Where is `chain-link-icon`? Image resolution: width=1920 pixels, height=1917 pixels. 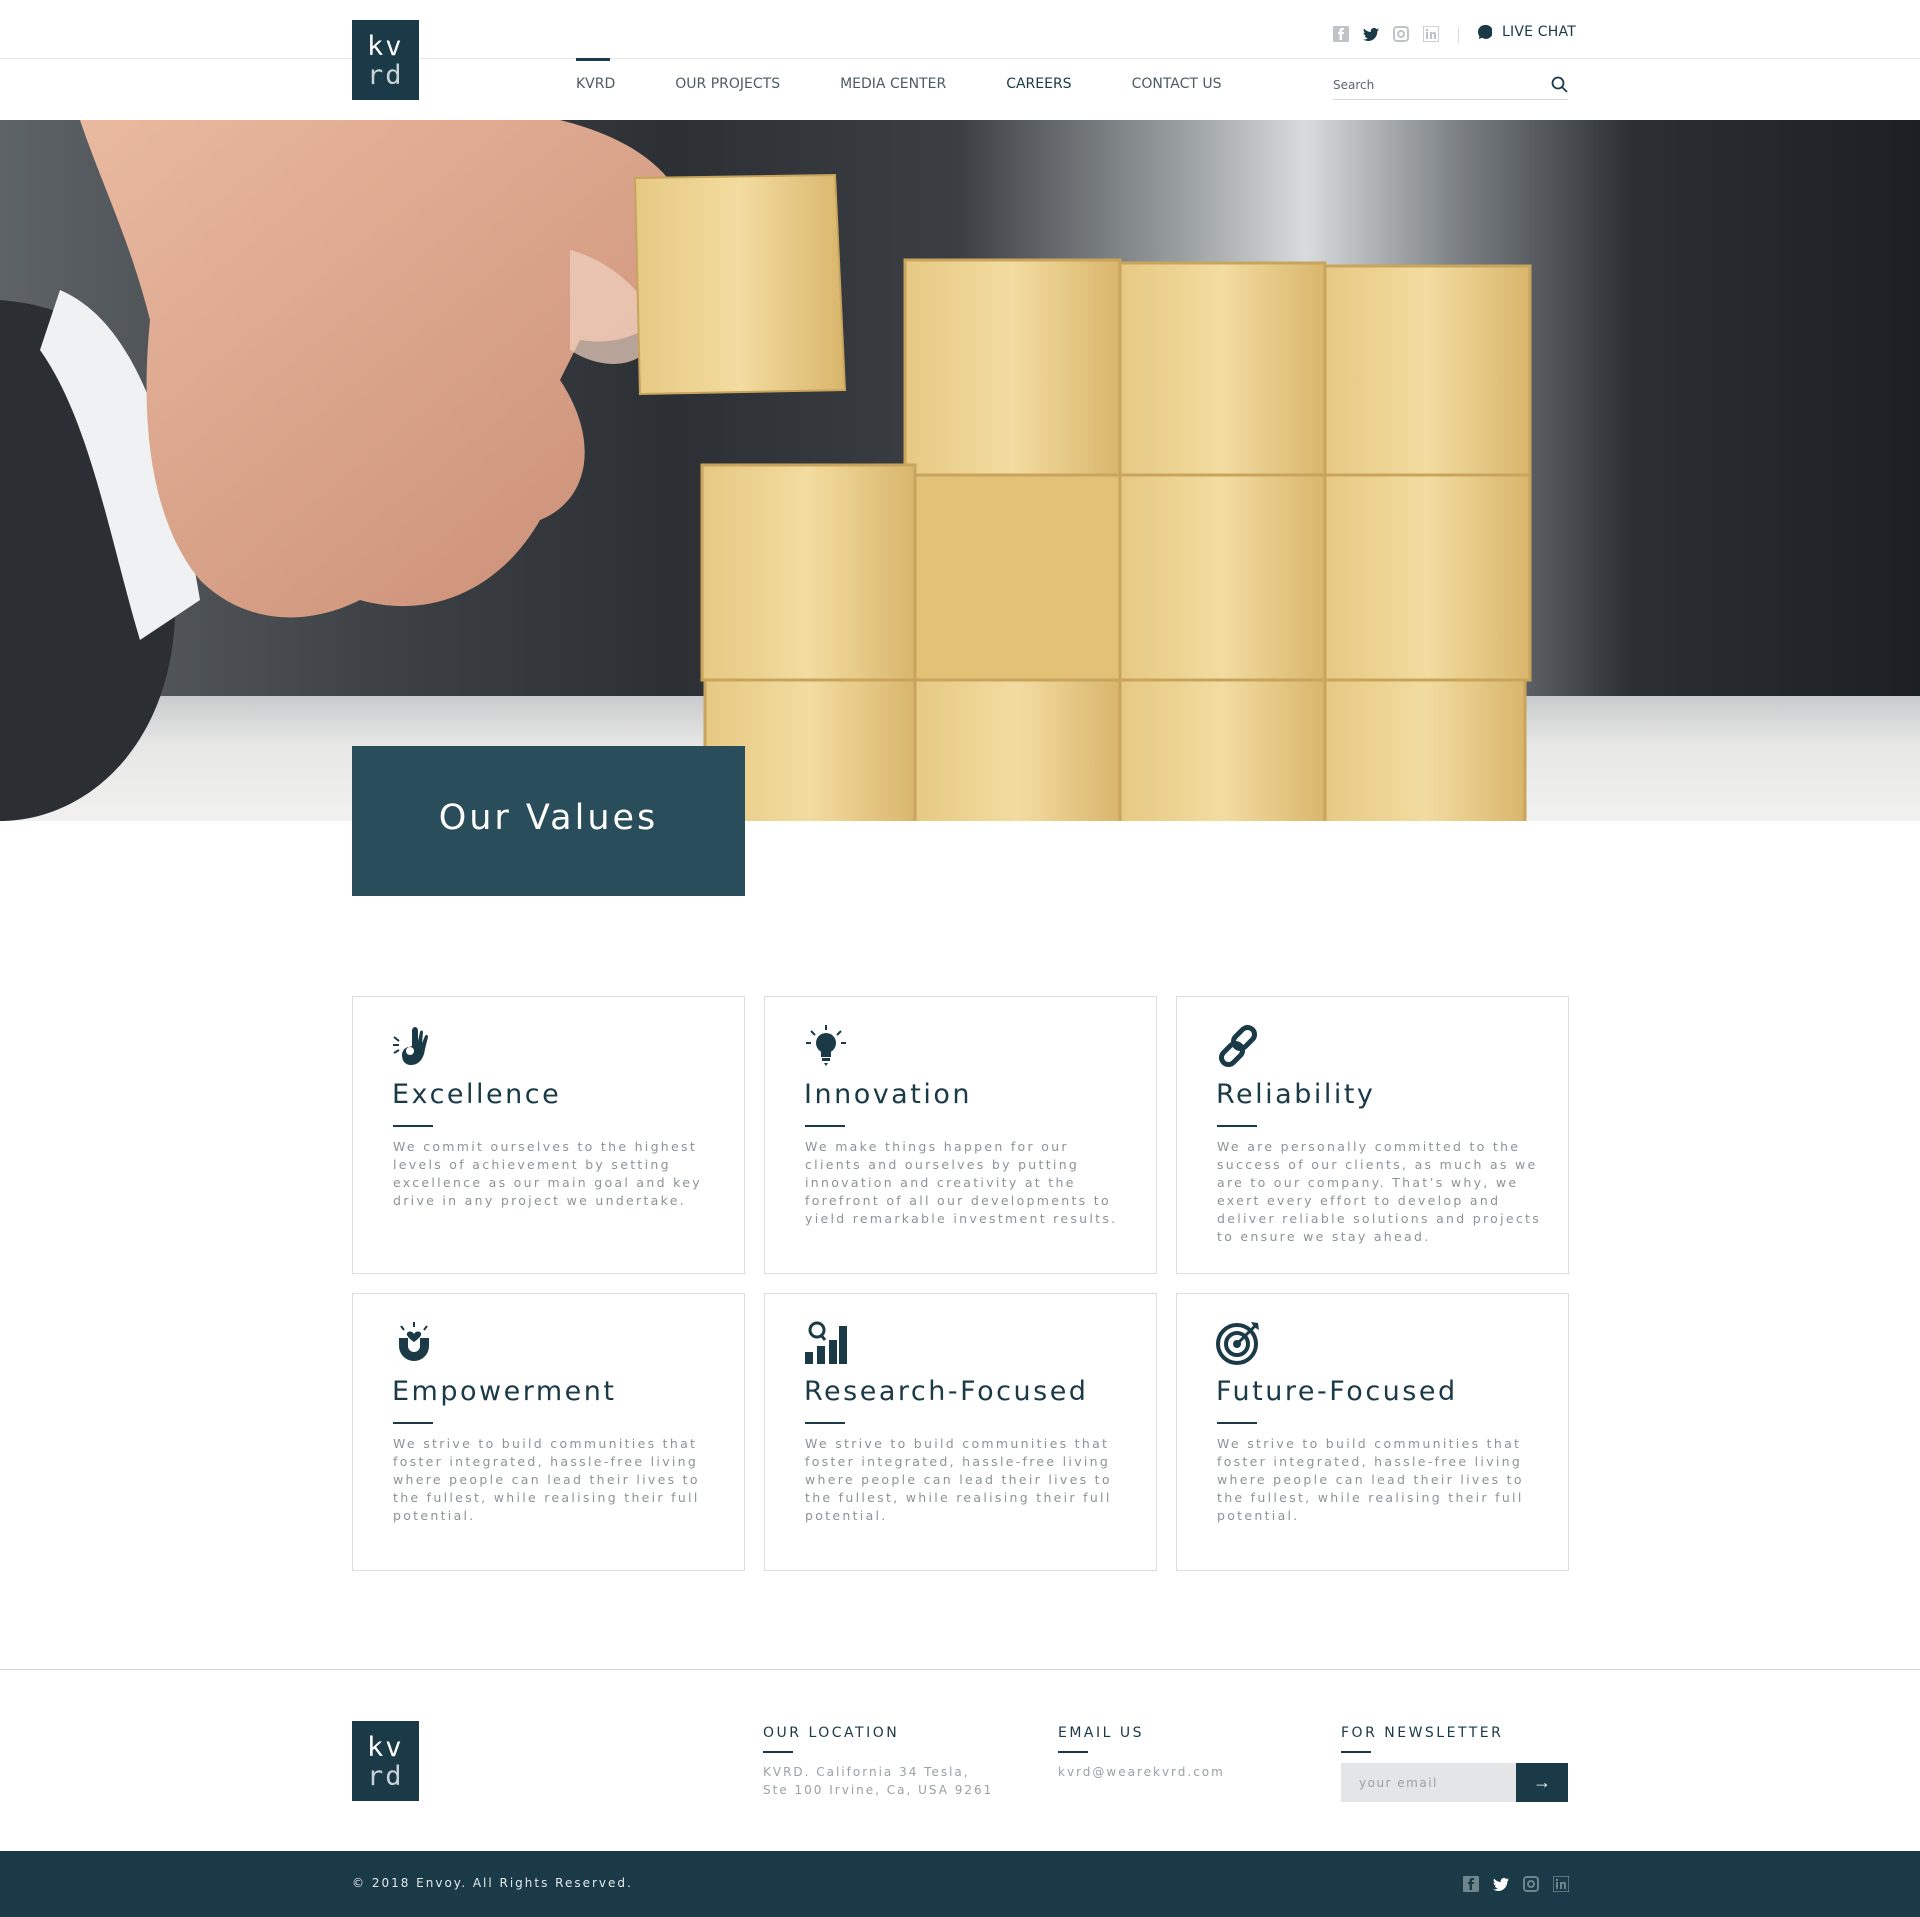
chain-link-icon is located at coordinates (1238, 1046).